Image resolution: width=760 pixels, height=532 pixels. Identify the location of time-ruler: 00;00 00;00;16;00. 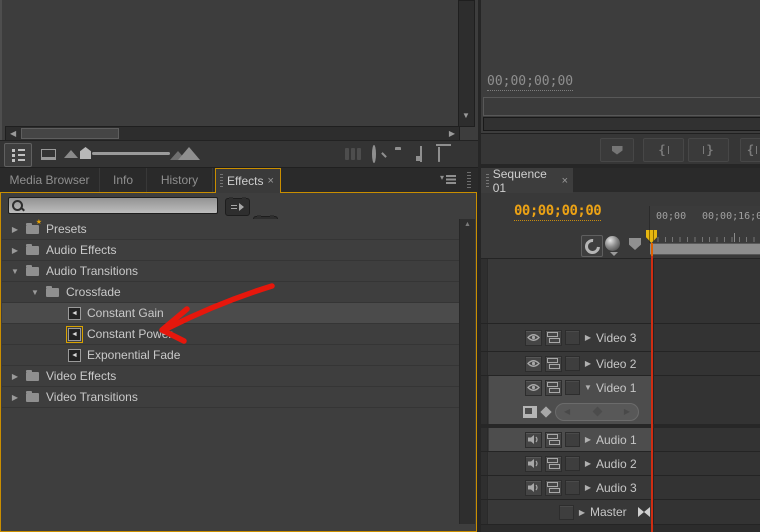
(704, 224).